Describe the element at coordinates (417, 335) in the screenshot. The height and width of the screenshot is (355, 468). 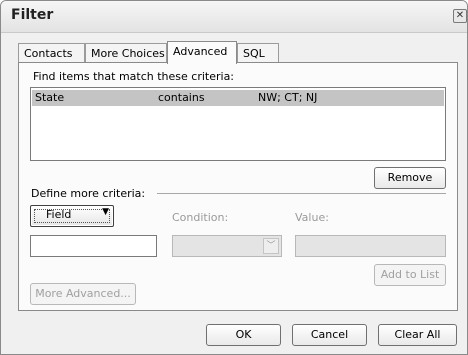
I see `clear-all-button: Clear All` at that location.